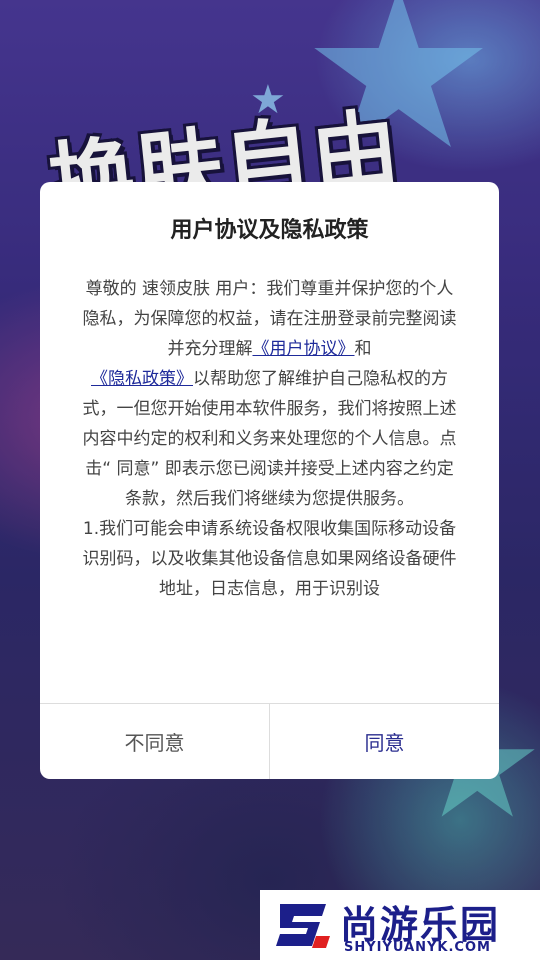  Describe the element at coordinates (142, 379) in the screenshot. I see `privacy-policy-link: 《隐私政策》` at that location.